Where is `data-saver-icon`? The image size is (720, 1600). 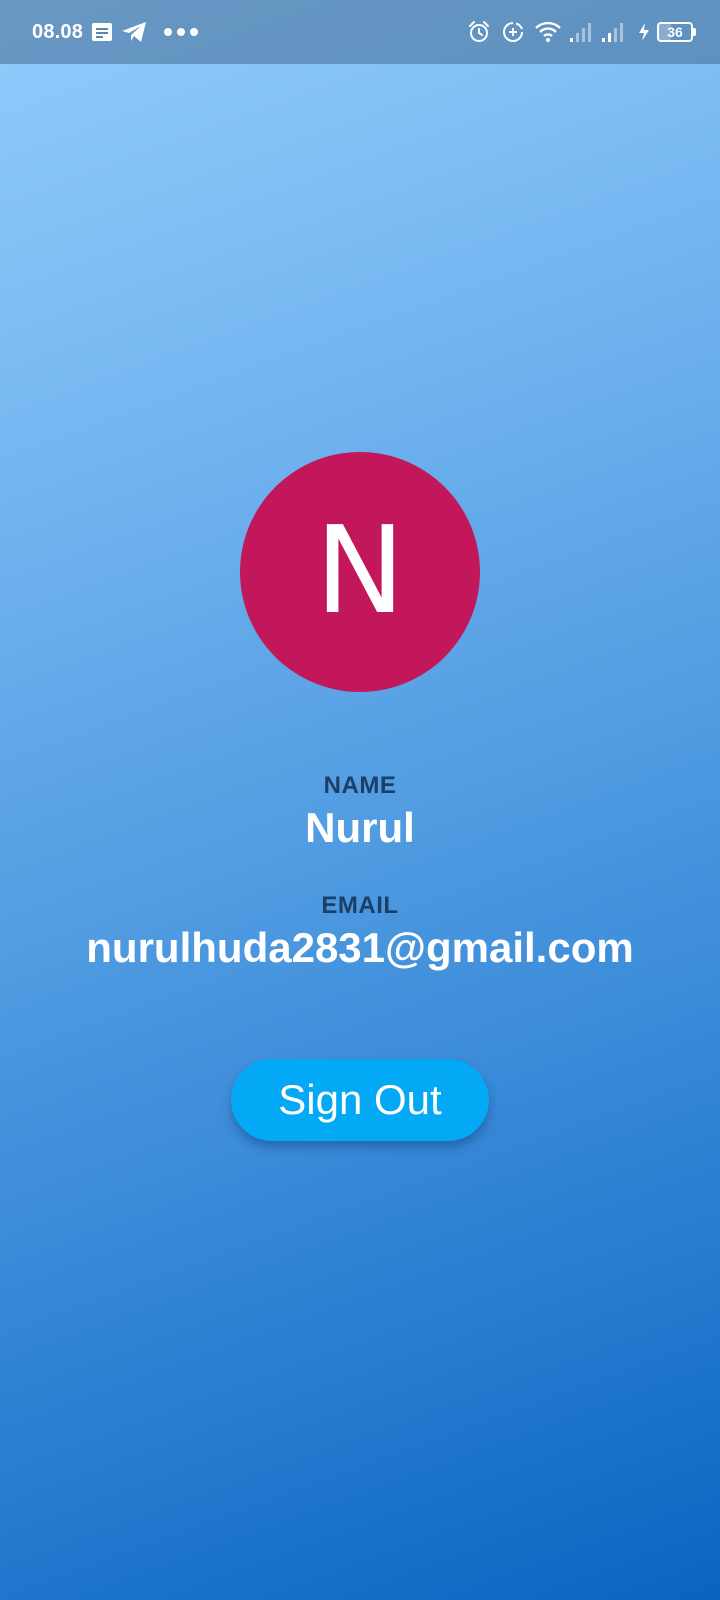
data-saver-icon is located at coordinates (513, 32).